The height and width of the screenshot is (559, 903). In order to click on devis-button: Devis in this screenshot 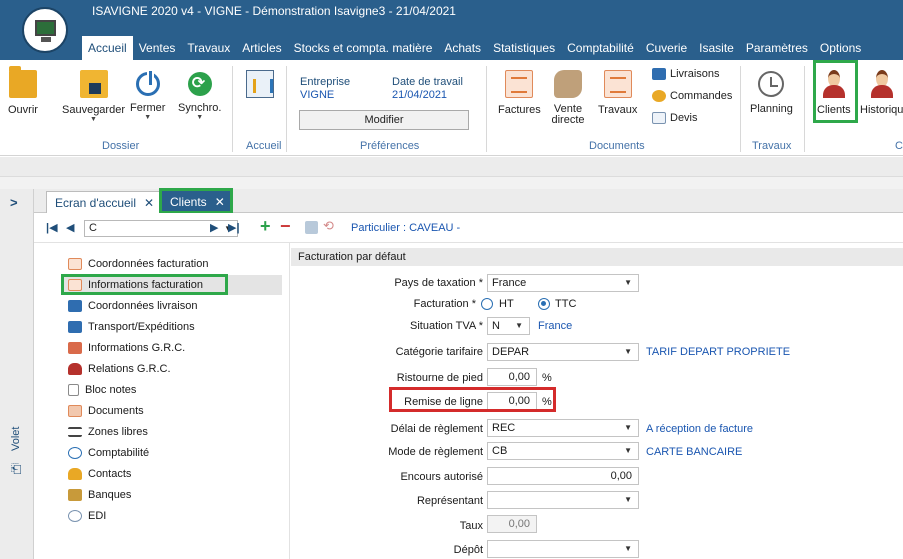, I will do `click(675, 118)`.